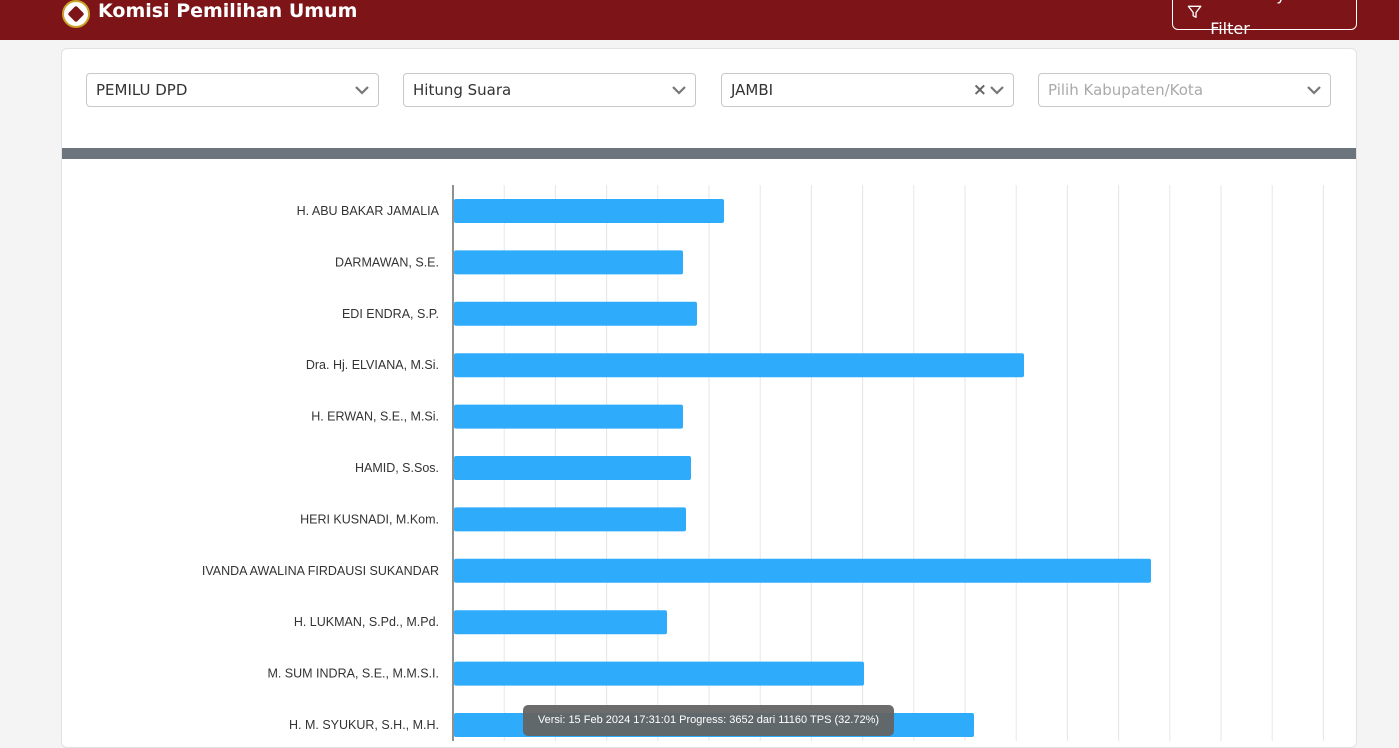  What do you see at coordinates (709, 153) in the screenshot?
I see `section-divider` at bounding box center [709, 153].